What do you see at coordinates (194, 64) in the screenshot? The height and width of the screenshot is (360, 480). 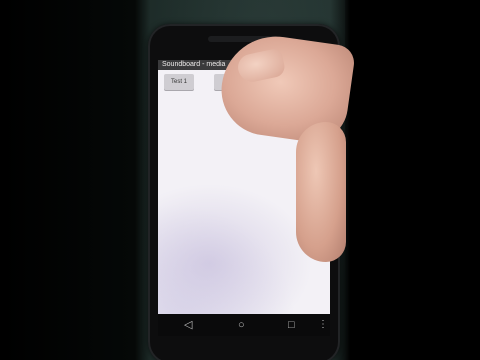 I see `app-title: Soundboard - media` at bounding box center [194, 64].